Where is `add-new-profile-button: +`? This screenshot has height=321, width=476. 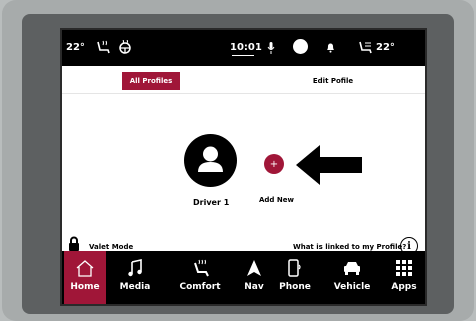 add-new-profile-button: + is located at coordinates (274, 164).